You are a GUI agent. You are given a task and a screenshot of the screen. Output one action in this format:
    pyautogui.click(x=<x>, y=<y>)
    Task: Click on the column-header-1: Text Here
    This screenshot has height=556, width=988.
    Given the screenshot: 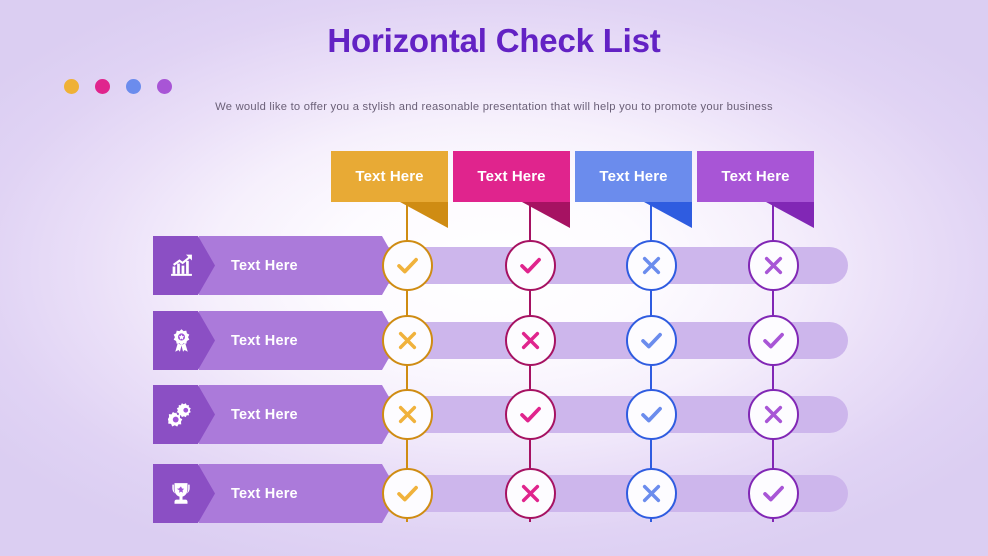 What is the action you would take?
    pyautogui.click(x=389, y=189)
    